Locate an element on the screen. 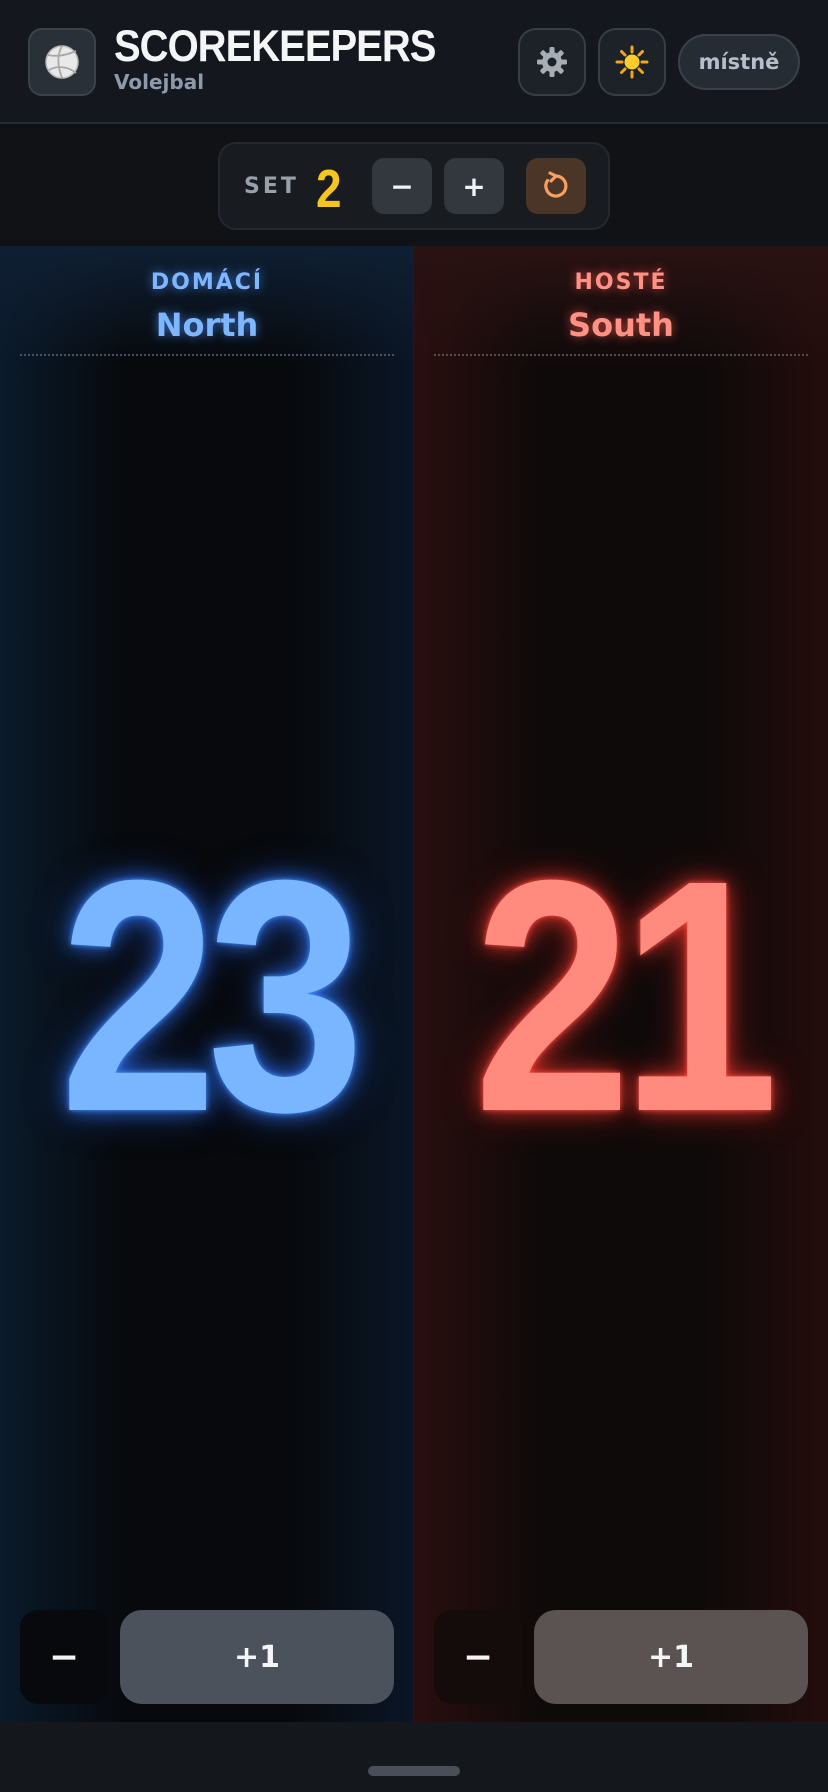 The width and height of the screenshot is (828, 1792). volleyball-icon is located at coordinates (62, 62).